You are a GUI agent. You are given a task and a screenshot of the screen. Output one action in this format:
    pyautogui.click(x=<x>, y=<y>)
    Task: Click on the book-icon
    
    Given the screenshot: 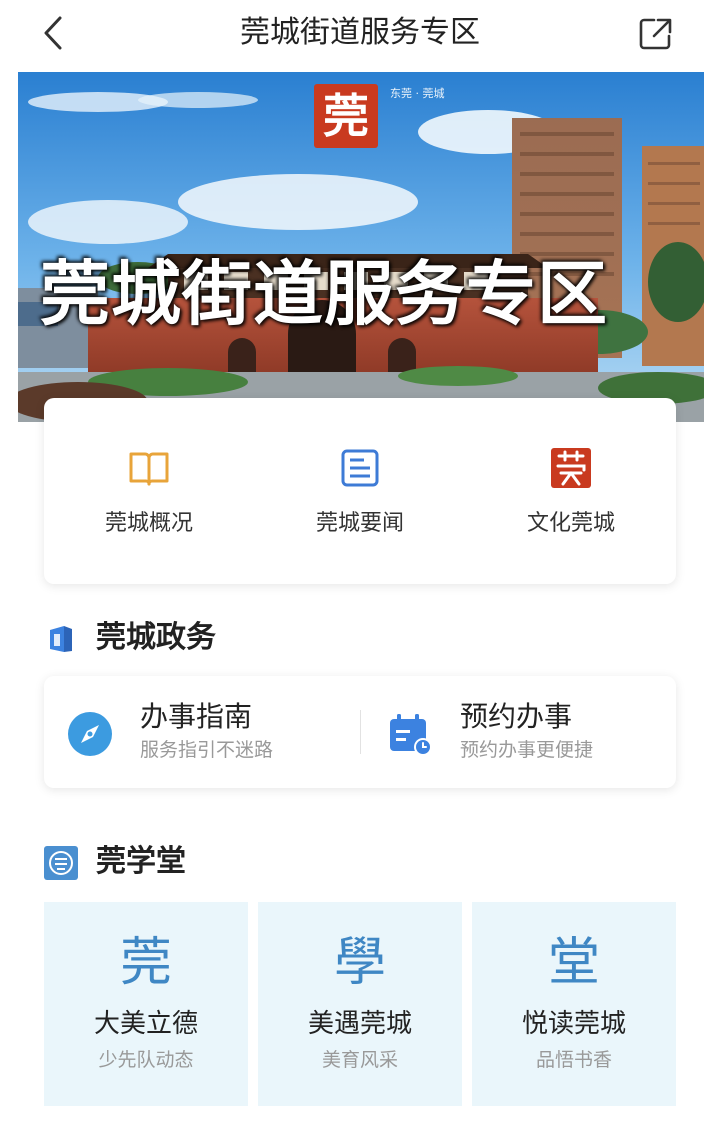 What is the action you would take?
    pyautogui.click(x=149, y=469)
    